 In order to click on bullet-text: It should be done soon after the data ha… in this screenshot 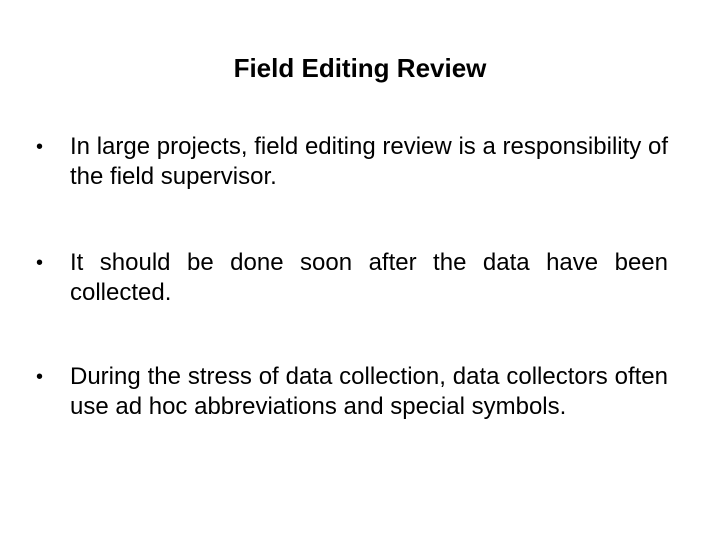, I will do `click(369, 277)`.